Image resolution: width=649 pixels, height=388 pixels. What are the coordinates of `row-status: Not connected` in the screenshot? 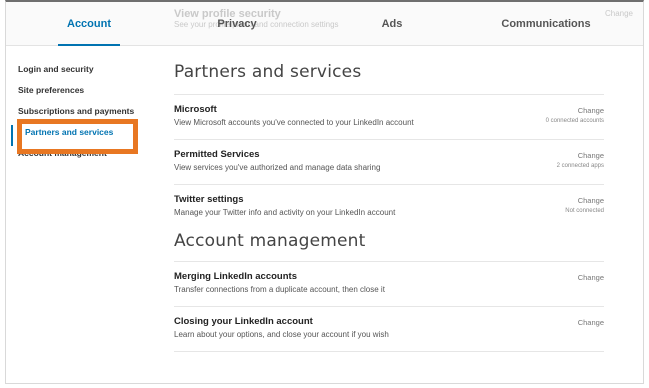 It's located at (584, 211).